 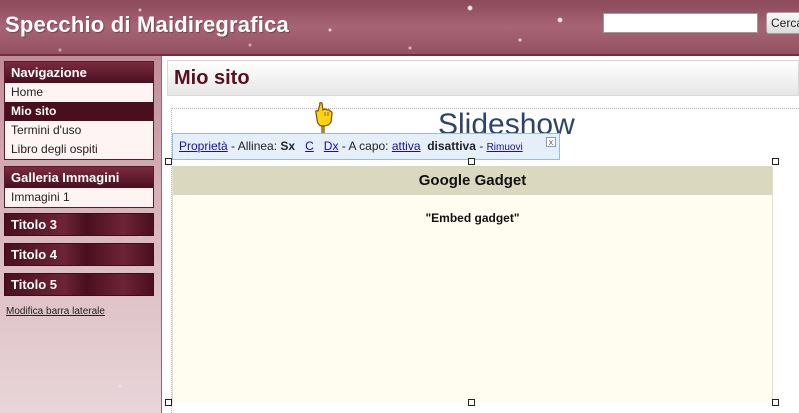 What do you see at coordinates (471, 161) in the screenshot?
I see `resize-handle-top-center` at bounding box center [471, 161].